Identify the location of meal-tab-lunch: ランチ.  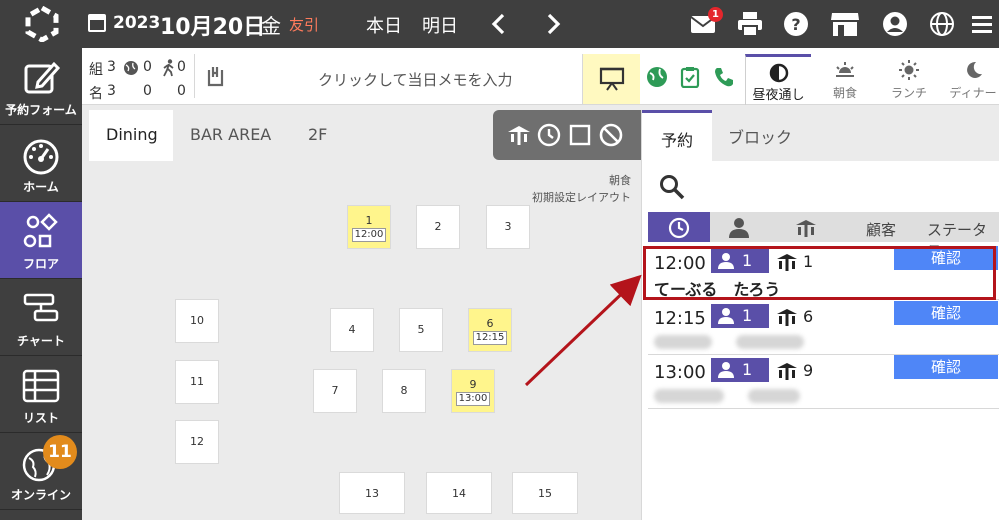
(909, 79).